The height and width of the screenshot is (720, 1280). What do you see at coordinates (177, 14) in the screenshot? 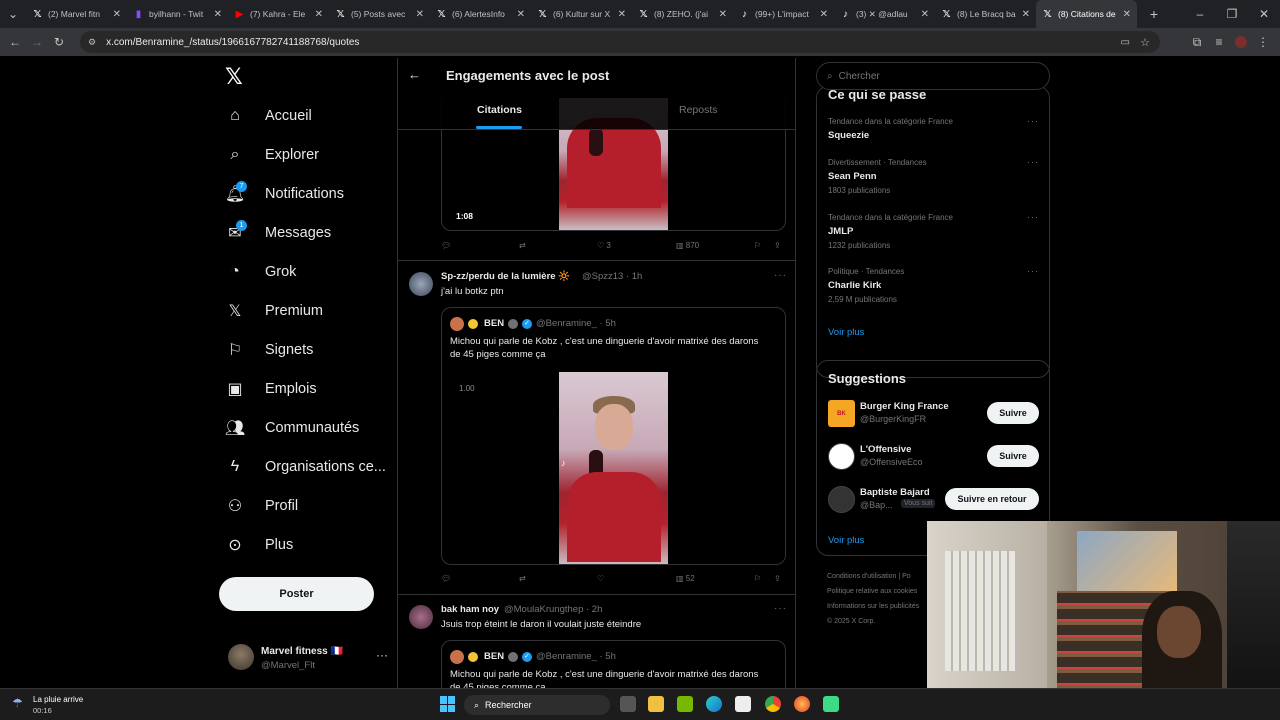
I see `browser-tab: ▮ byilhann - Twit ✕` at bounding box center [177, 14].